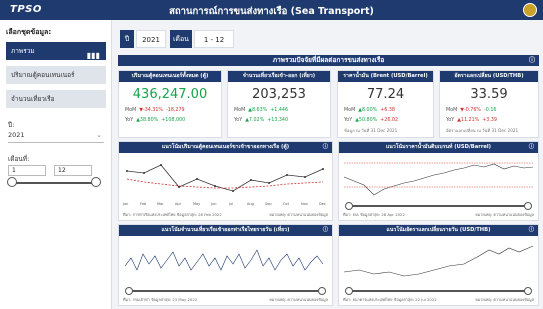 The height and width of the screenshot is (309, 543). Describe the element at coordinates (151, 39) in the screenshot. I see `year-filter: 2021` at that location.